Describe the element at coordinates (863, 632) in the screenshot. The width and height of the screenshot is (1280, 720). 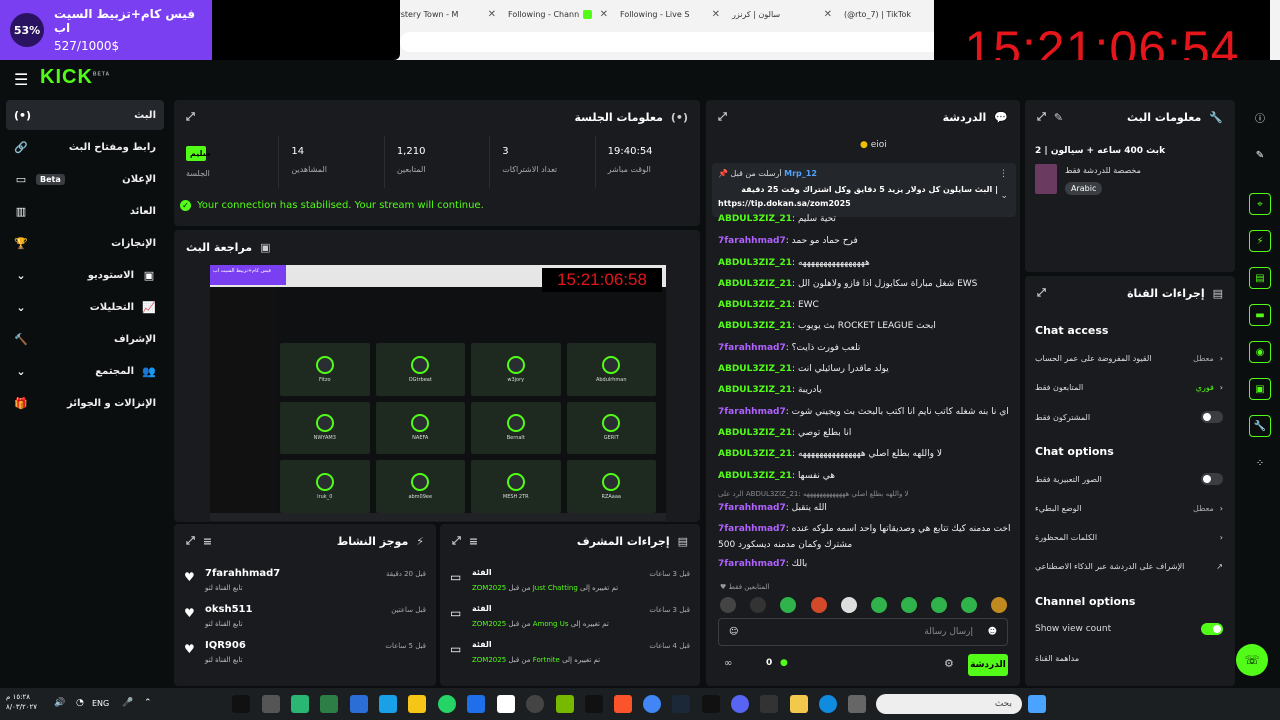
I see `chat-input: ☺ إرسال رسالة ☻` at that location.